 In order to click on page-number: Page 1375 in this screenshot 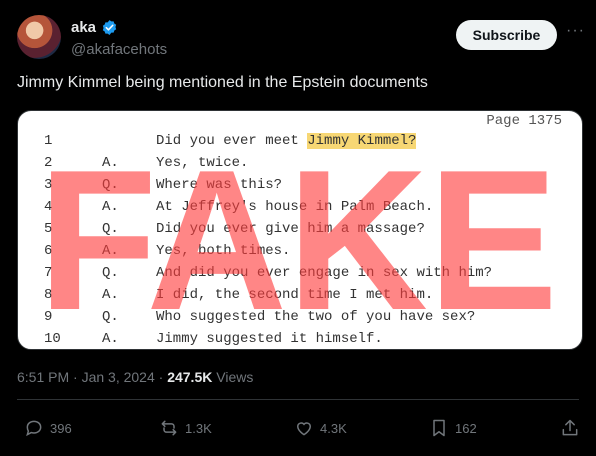, I will do `click(524, 121)`.